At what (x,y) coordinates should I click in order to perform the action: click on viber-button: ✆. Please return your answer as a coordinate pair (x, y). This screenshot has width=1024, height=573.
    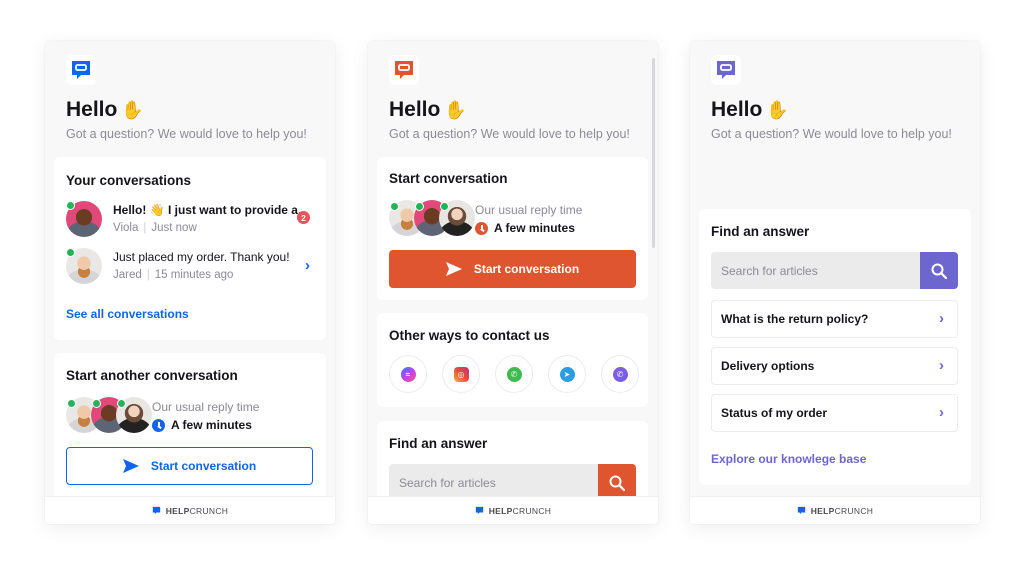
    Looking at the image, I should click on (620, 374).